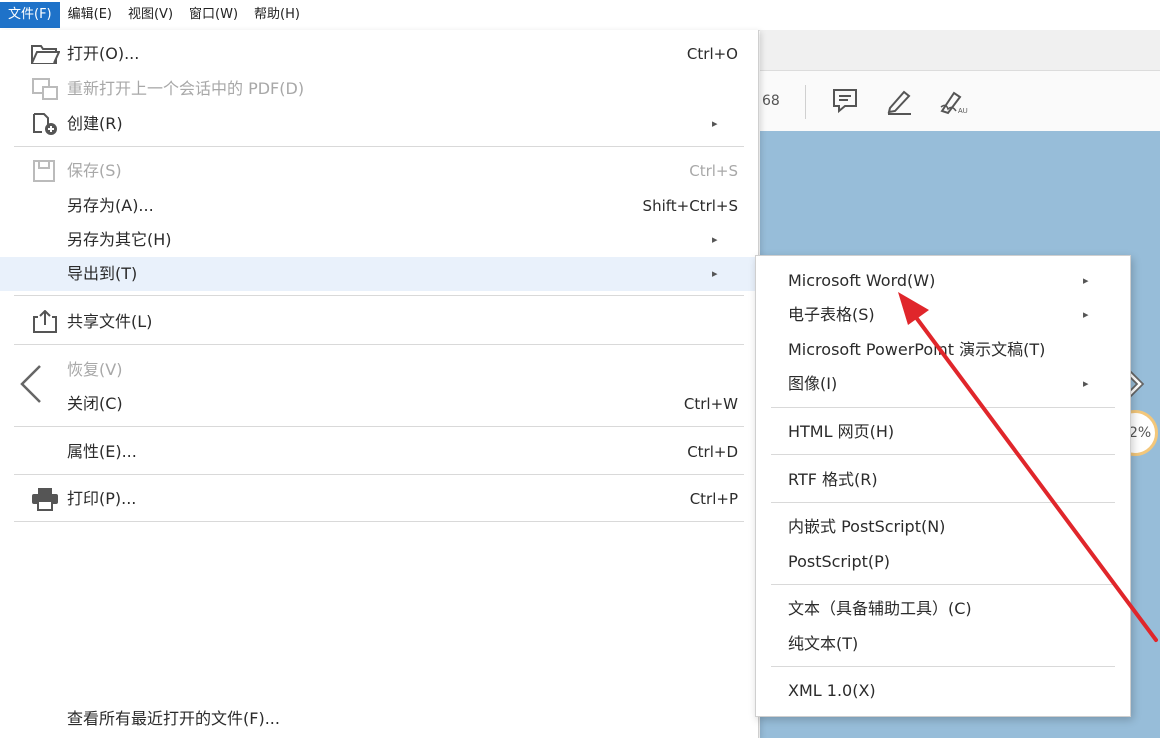 The image size is (1160, 738). What do you see at coordinates (45, 171) in the screenshot?
I see `save-icon` at bounding box center [45, 171].